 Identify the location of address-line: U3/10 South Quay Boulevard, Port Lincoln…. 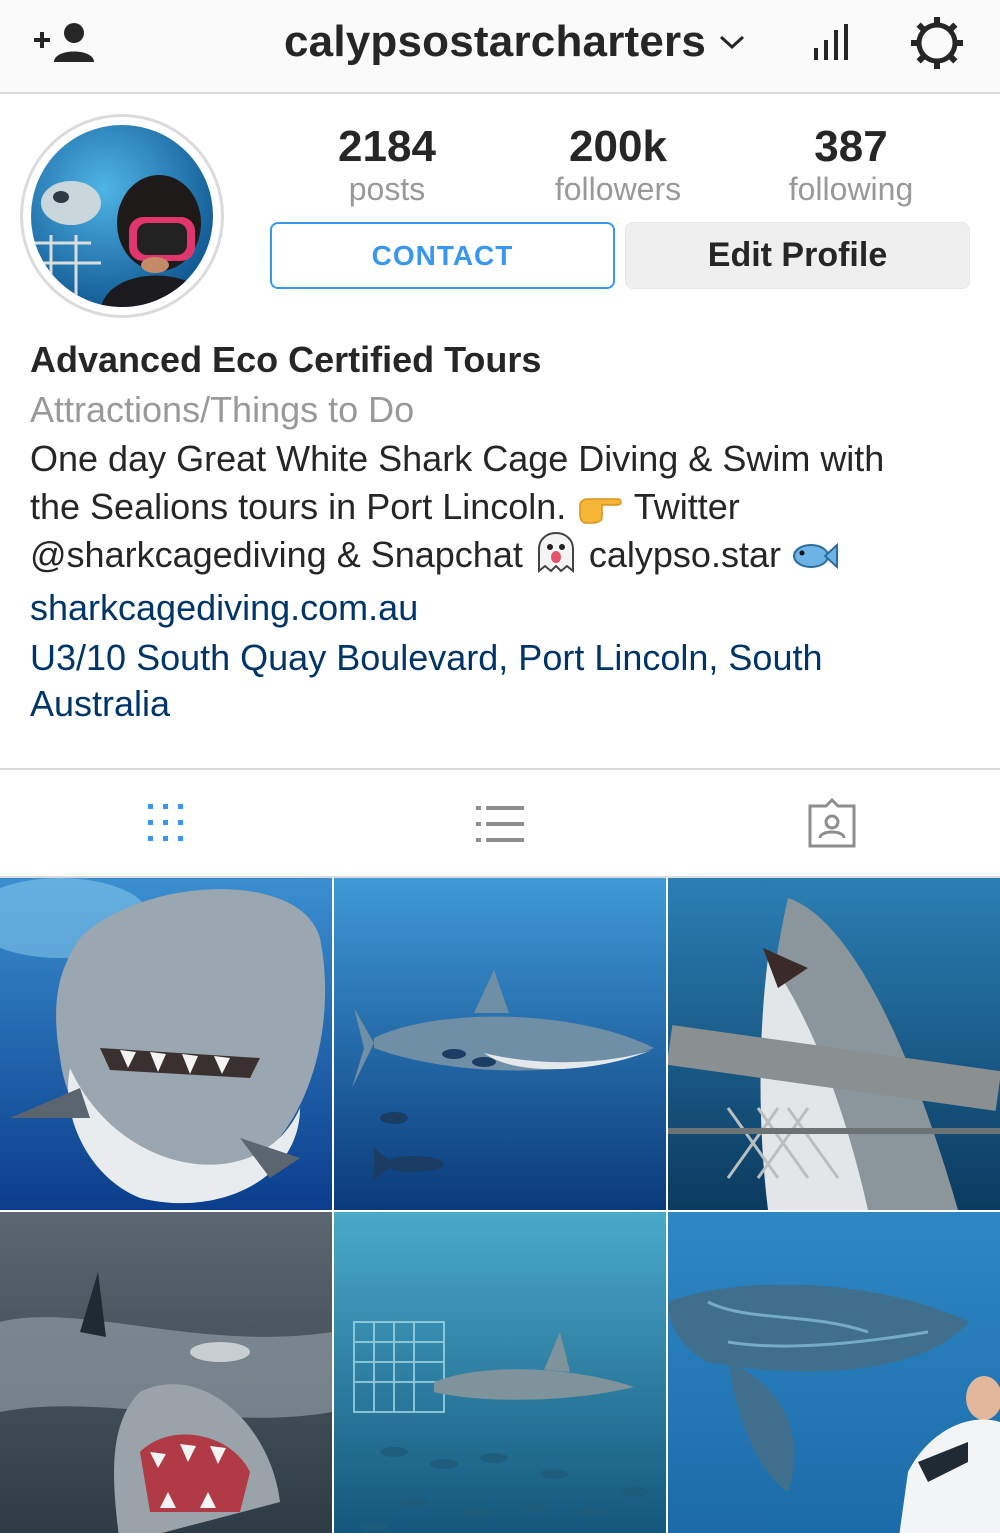
(426, 657).